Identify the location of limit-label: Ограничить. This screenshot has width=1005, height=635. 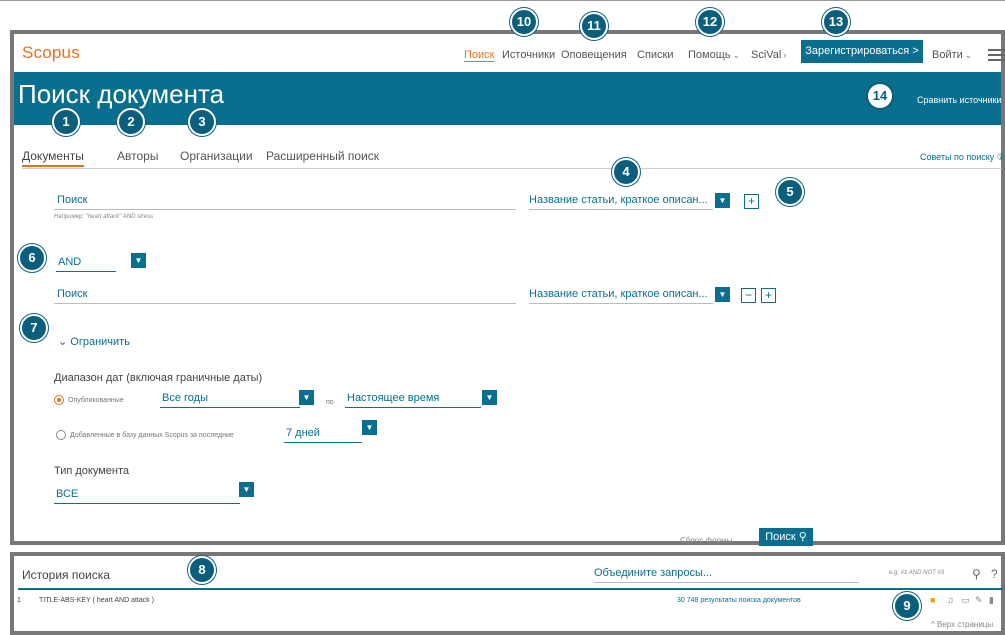
(100, 342).